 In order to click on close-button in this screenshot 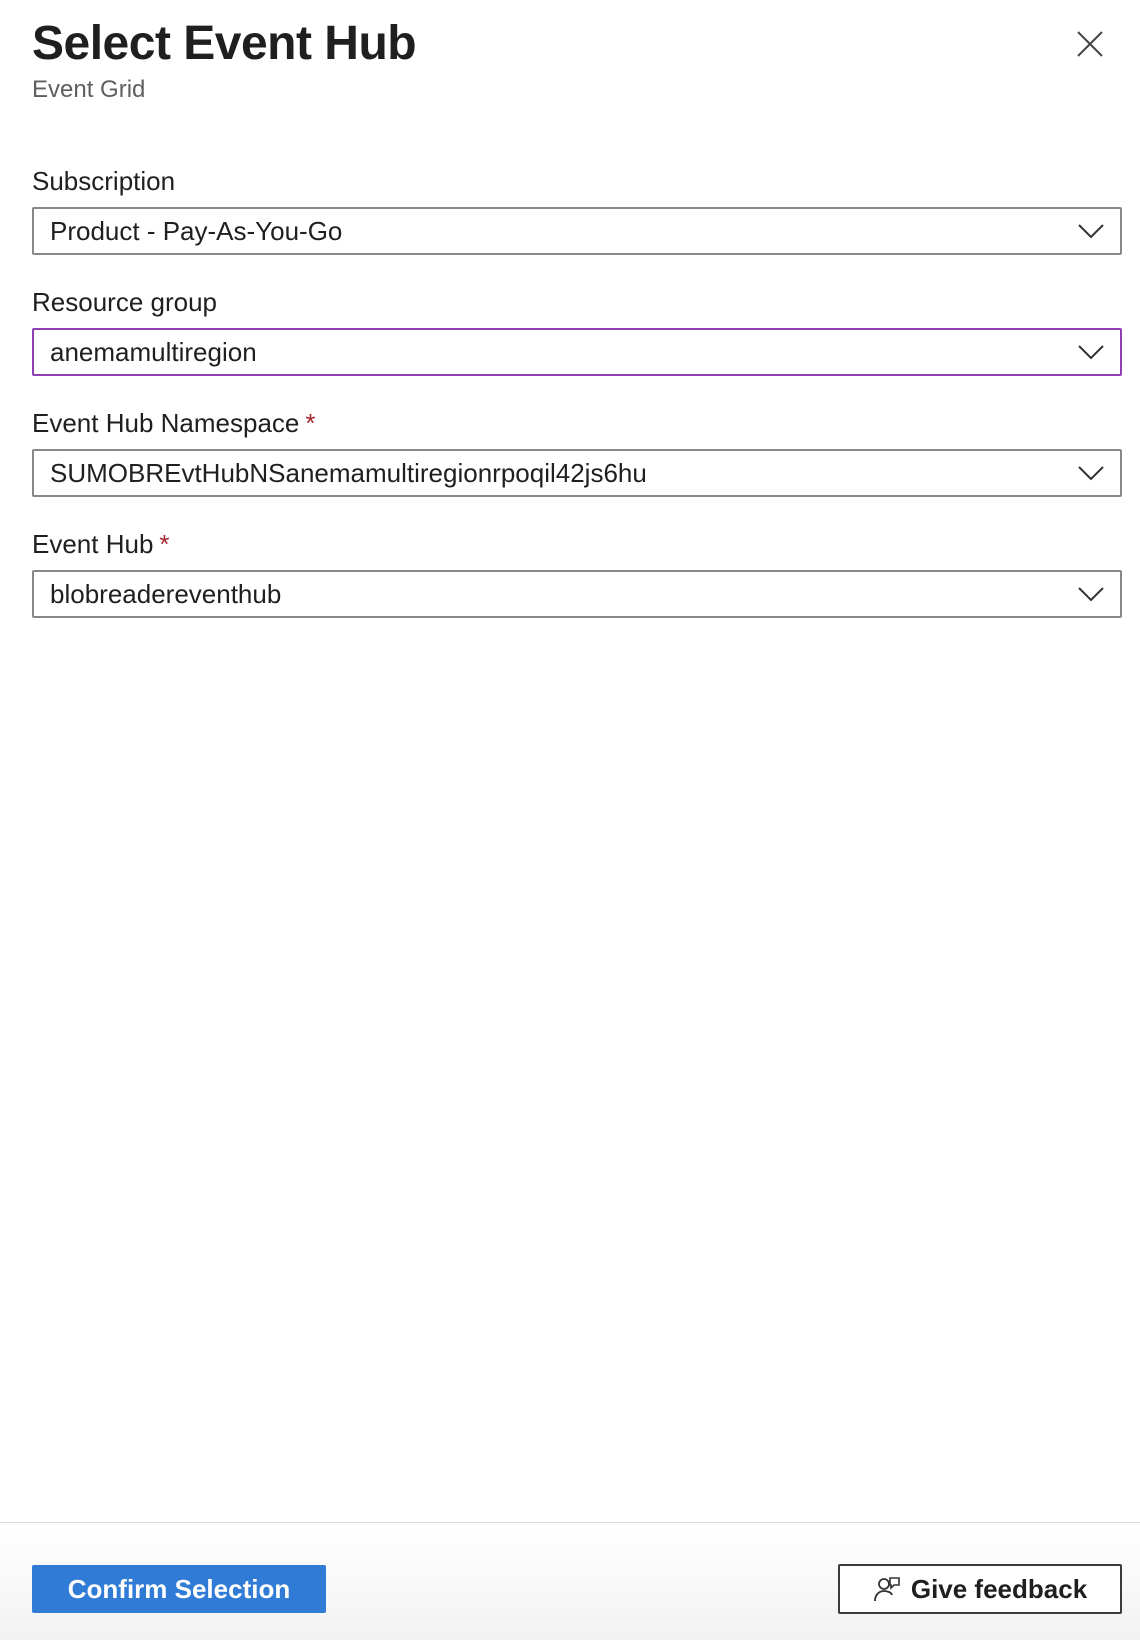, I will do `click(1090, 44)`.